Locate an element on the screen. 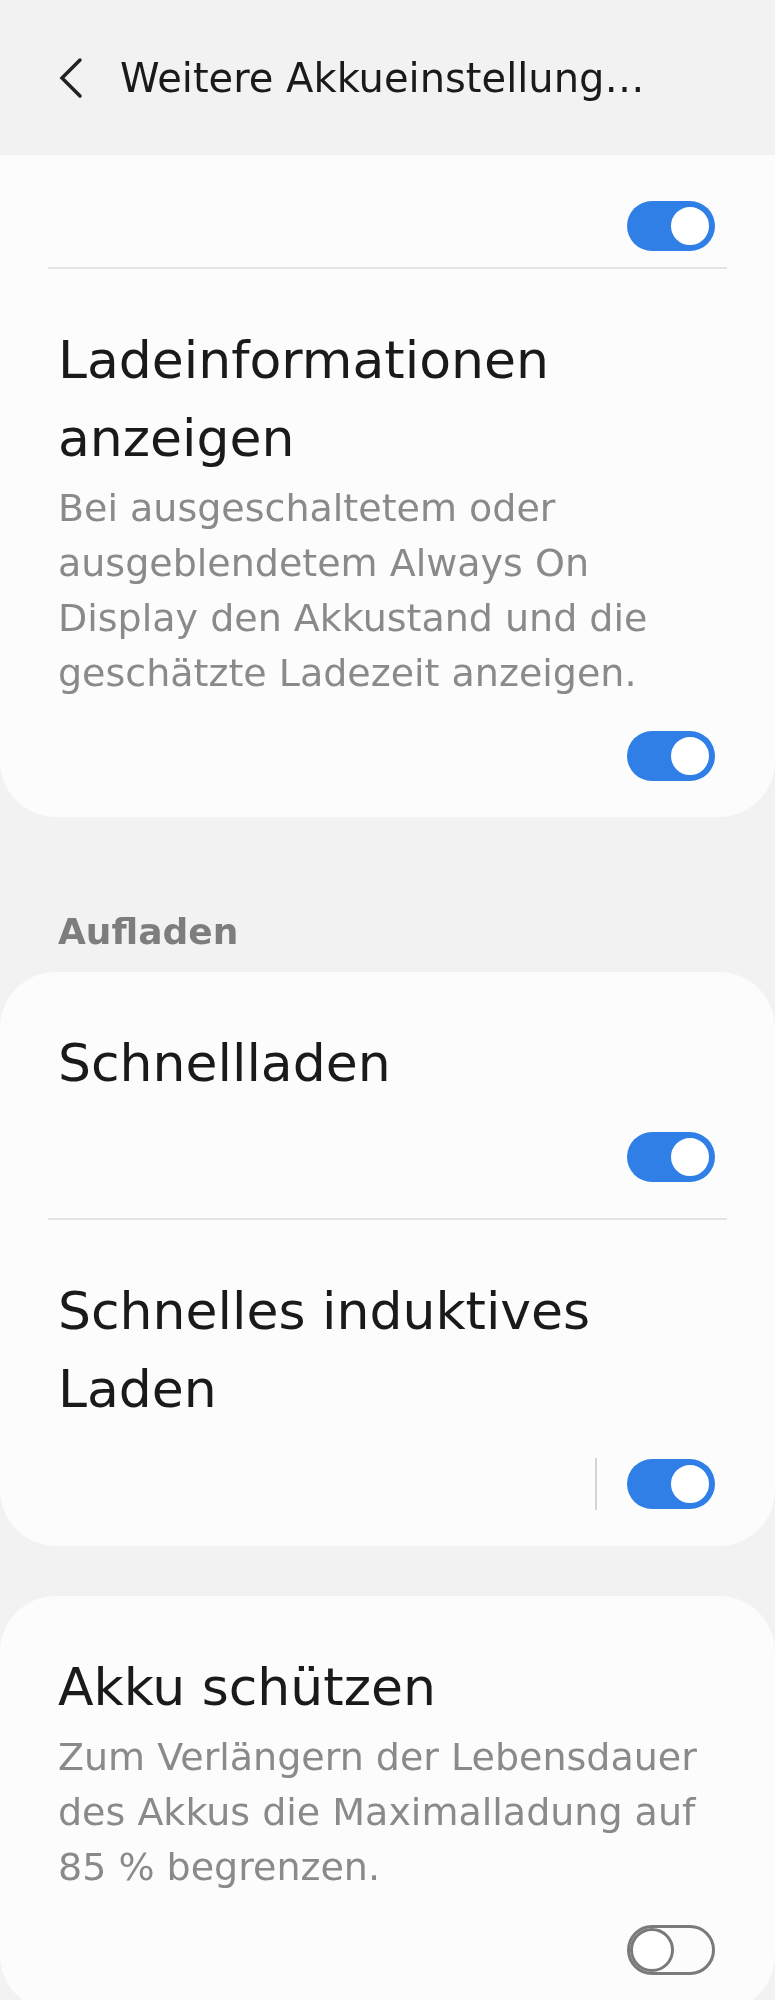  setting-title: Schnellladen is located at coordinates (386, 1063).